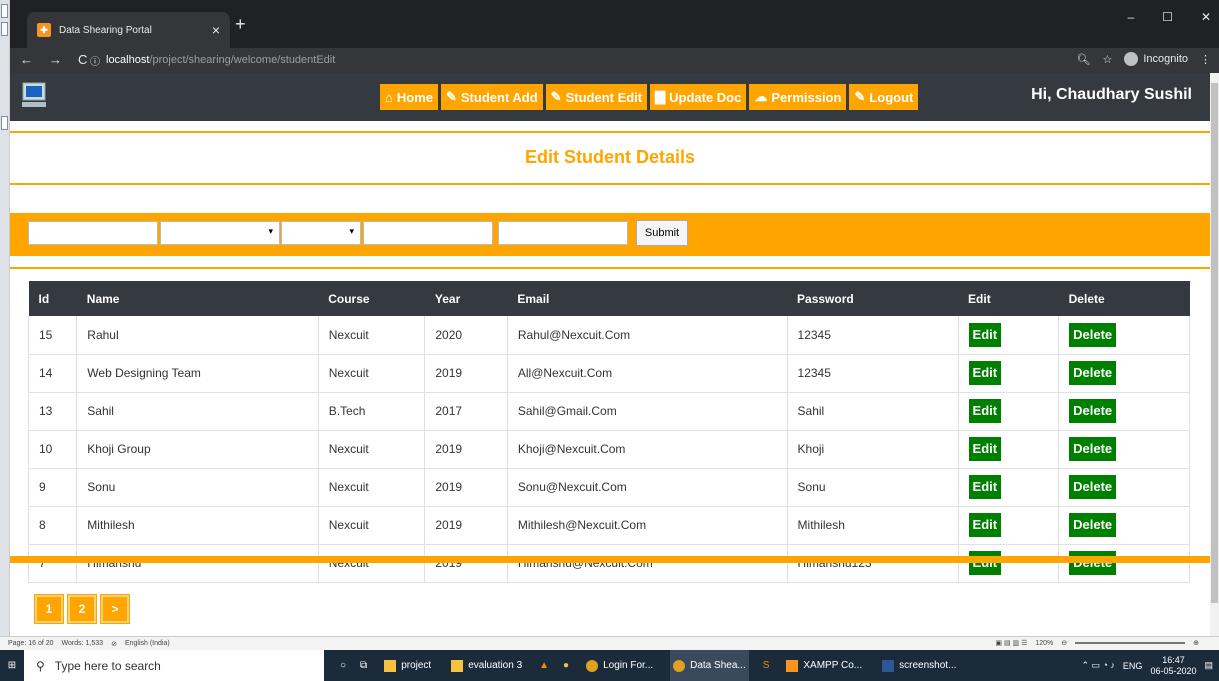 The image size is (1219, 681). I want to click on table-cell: 2019, so click(466, 487).